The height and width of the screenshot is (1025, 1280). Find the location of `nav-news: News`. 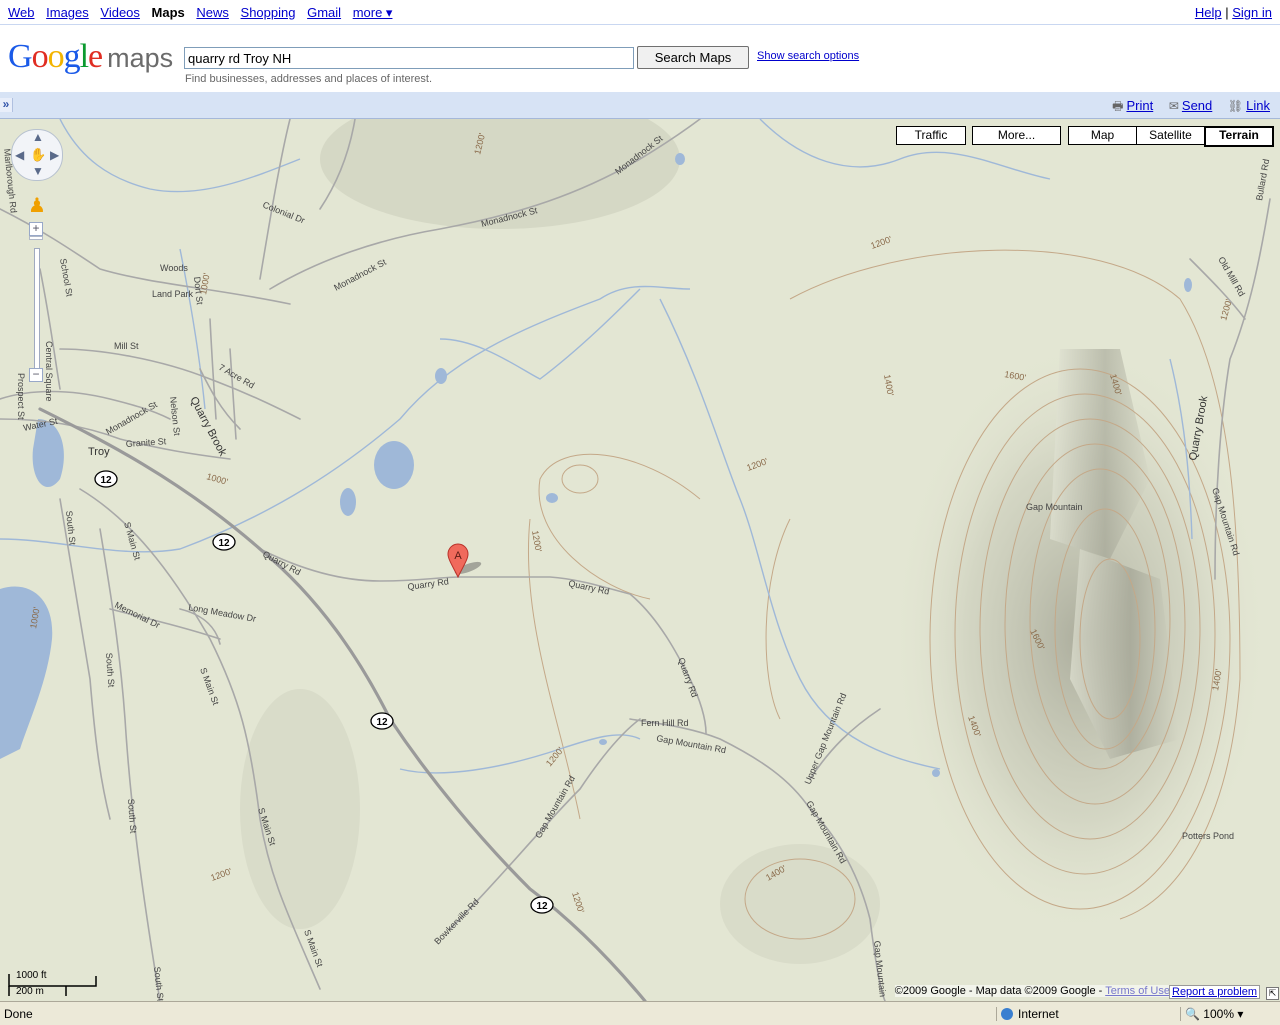

nav-news: News is located at coordinates (212, 12).